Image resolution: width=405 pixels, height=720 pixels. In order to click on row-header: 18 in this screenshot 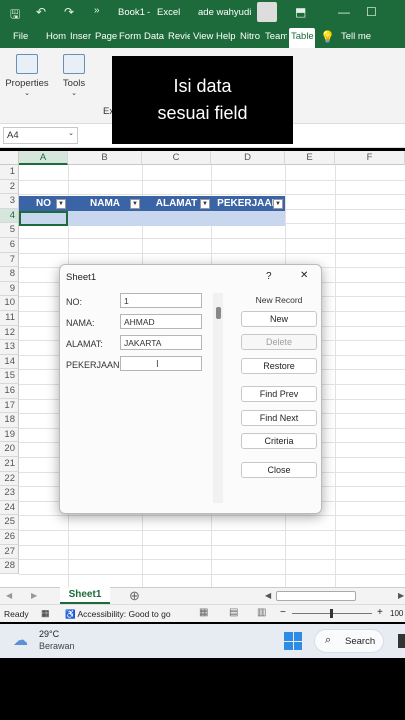, I will do `click(9, 420)`.